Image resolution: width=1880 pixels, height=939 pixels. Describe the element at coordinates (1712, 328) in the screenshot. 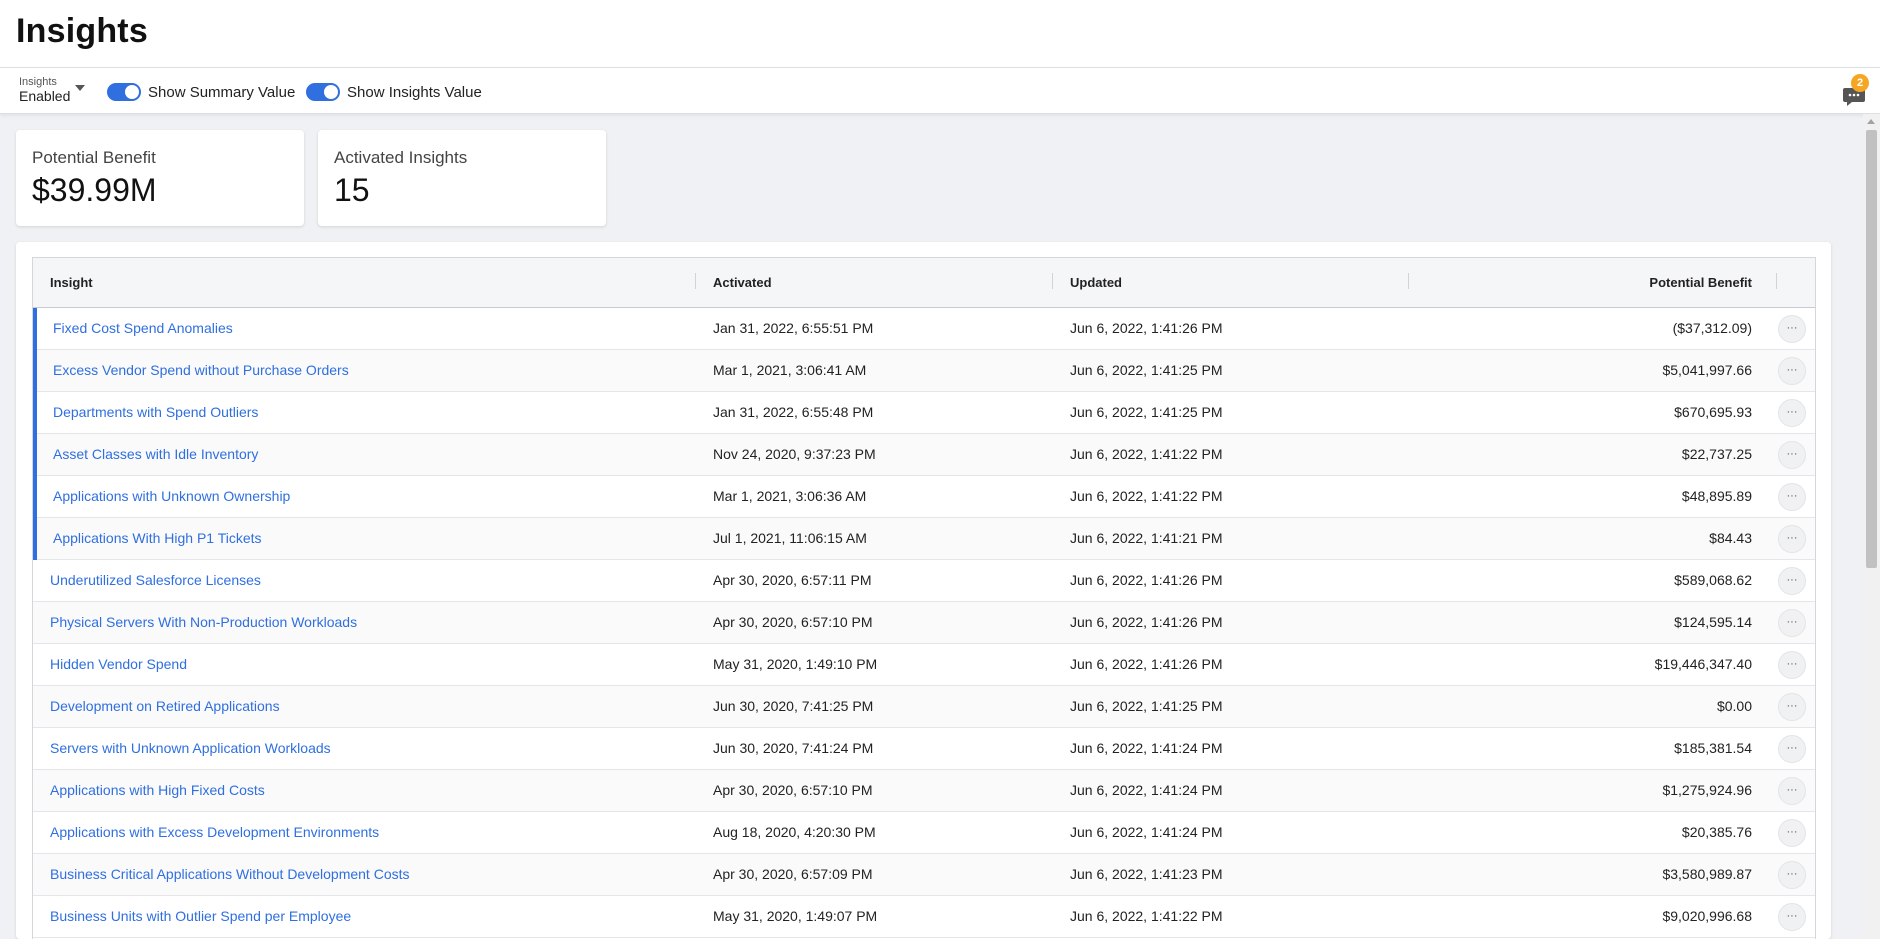

I see `potential-benefit-value: ($37,312.09)` at that location.